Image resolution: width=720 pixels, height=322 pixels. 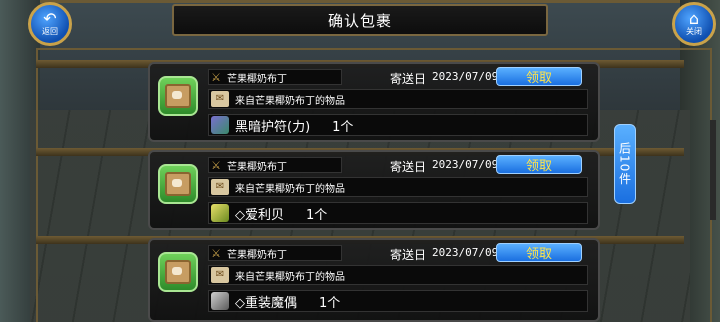 I want to click on back-button: ↶ 返回, so click(x=50, y=24).